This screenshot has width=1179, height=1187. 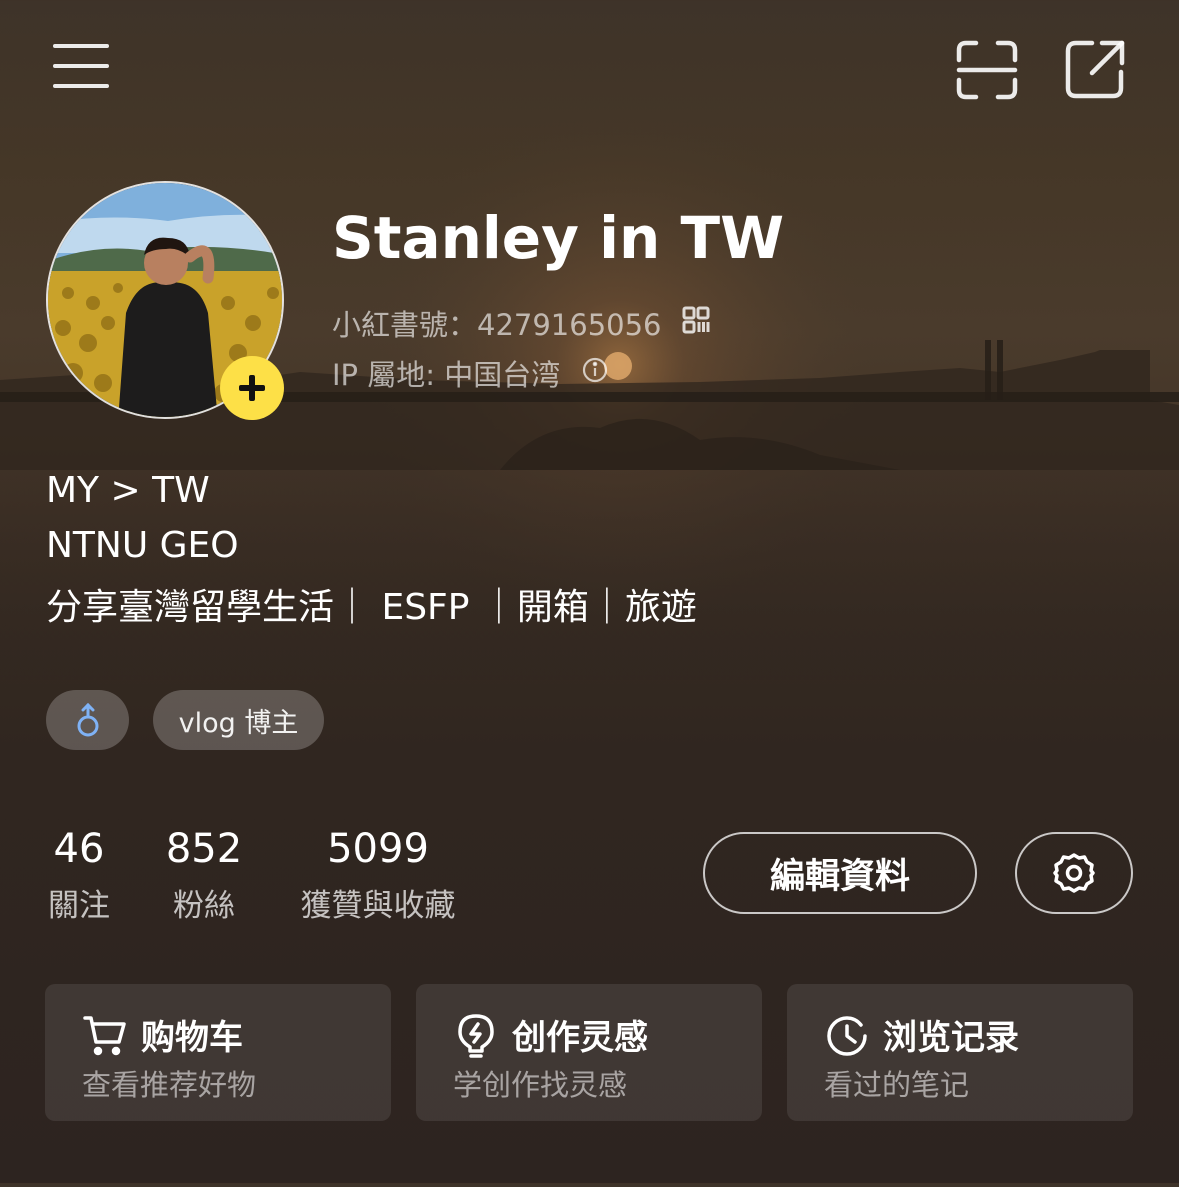 What do you see at coordinates (238, 720) in the screenshot?
I see `role-tag: vlog 博主` at bounding box center [238, 720].